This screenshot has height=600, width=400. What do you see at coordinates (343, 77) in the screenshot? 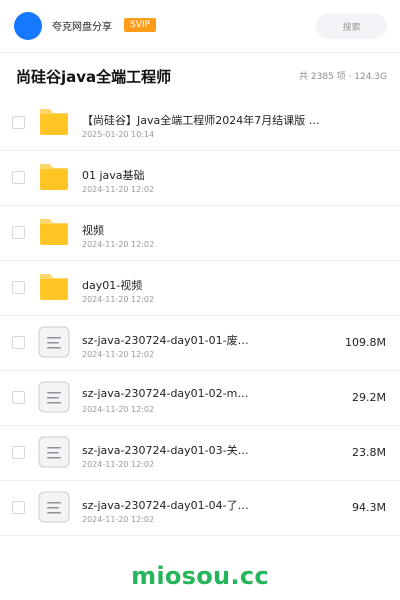
I see `folder-summary: 共 2385 项 · 124.3G` at bounding box center [343, 77].